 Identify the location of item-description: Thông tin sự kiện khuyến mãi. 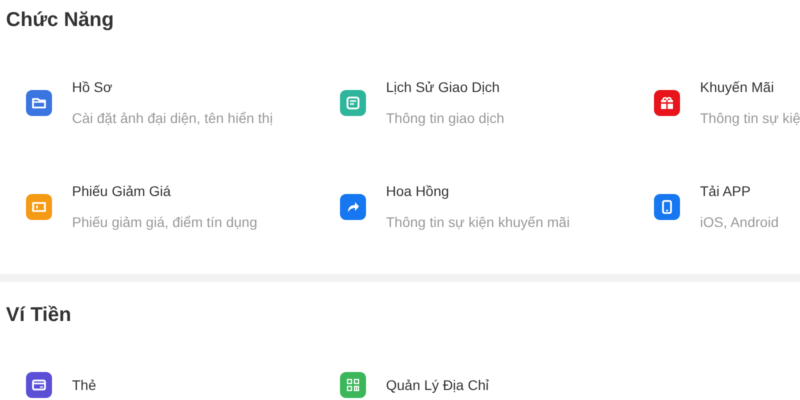
(478, 222).